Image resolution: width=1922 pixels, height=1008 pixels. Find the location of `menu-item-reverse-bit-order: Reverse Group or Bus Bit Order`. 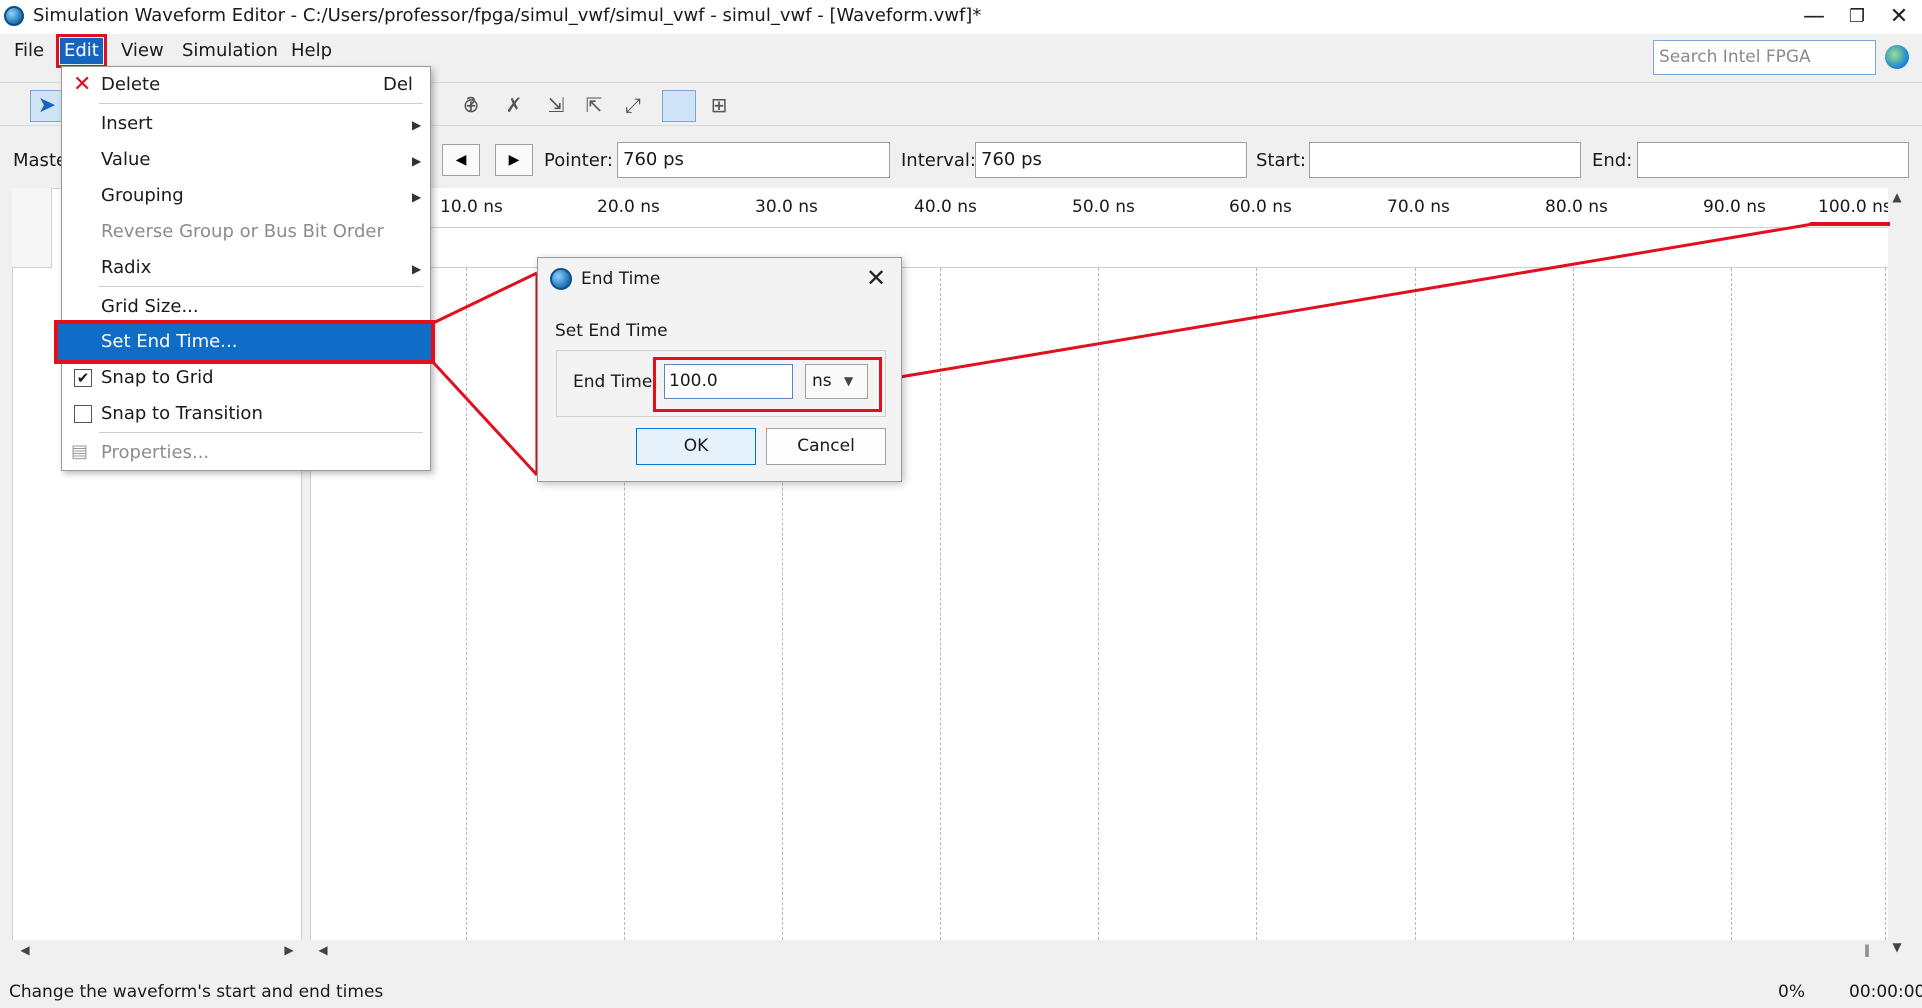

menu-item-reverse-bit-order: Reverse Group or Bus Bit Order is located at coordinates (242, 231).